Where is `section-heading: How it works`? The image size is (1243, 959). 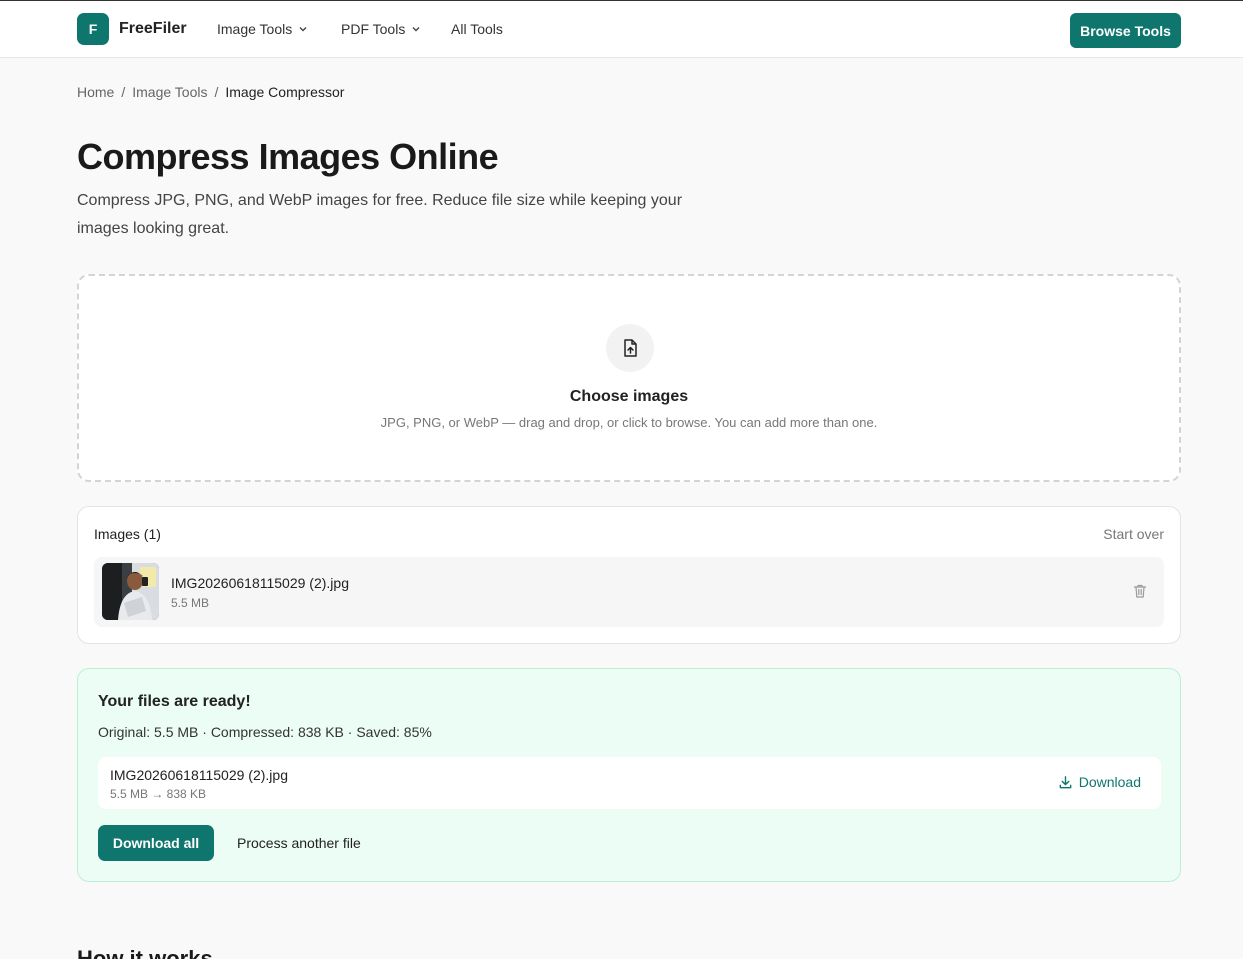 section-heading: How it works is located at coordinates (145, 952).